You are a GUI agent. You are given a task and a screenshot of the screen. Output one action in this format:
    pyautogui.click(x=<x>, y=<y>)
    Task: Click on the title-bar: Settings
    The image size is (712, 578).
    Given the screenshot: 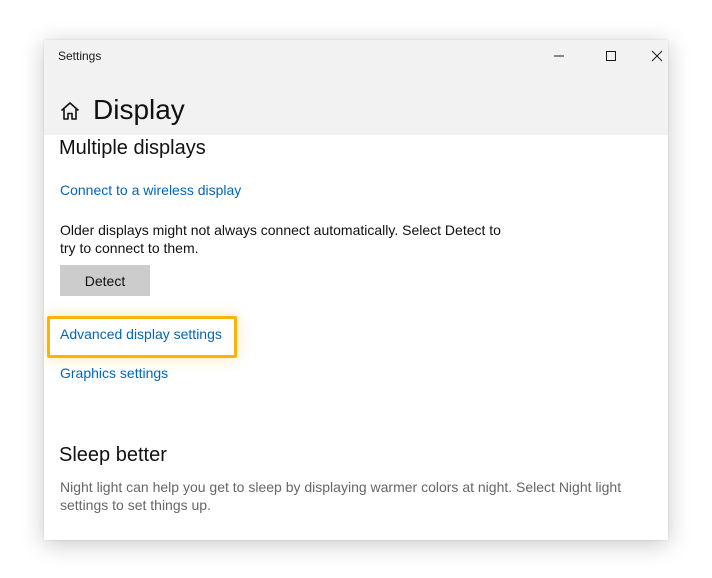 What is the action you would take?
    pyautogui.click(x=356, y=56)
    